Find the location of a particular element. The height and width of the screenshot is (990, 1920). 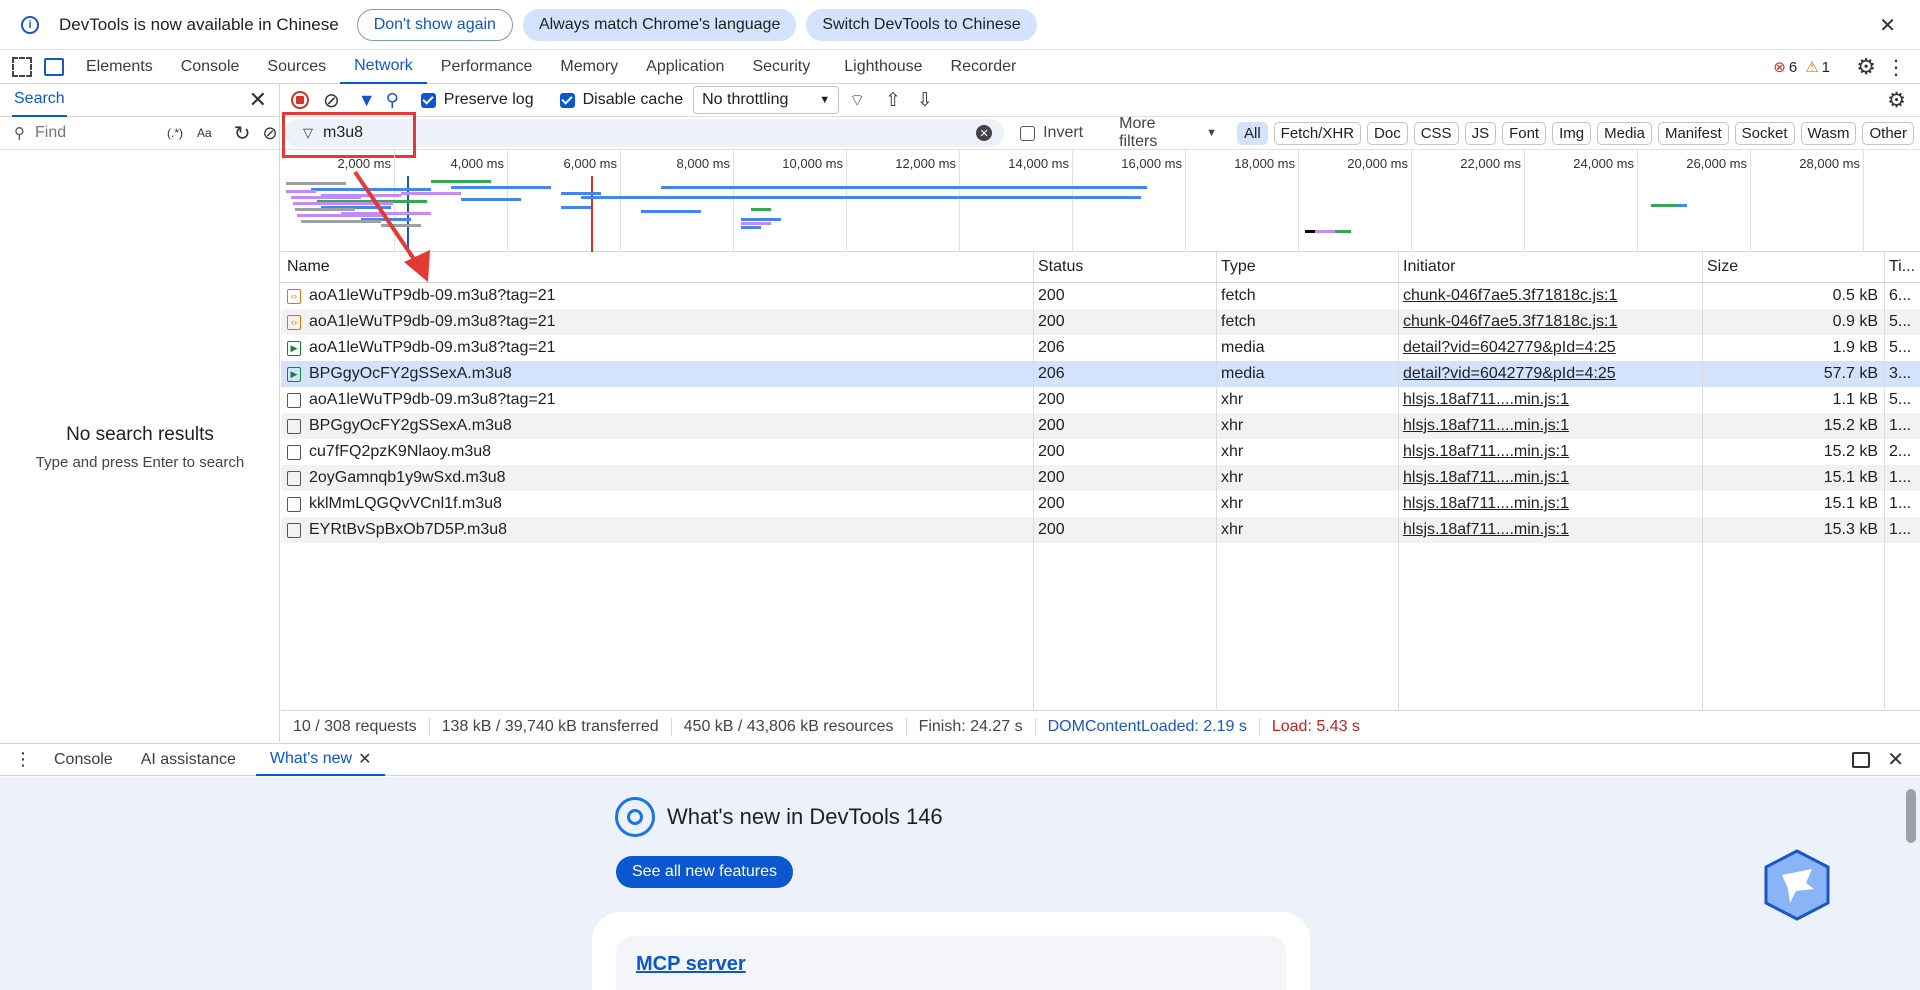

see-all-features-button: See all new features is located at coordinates (704, 872).